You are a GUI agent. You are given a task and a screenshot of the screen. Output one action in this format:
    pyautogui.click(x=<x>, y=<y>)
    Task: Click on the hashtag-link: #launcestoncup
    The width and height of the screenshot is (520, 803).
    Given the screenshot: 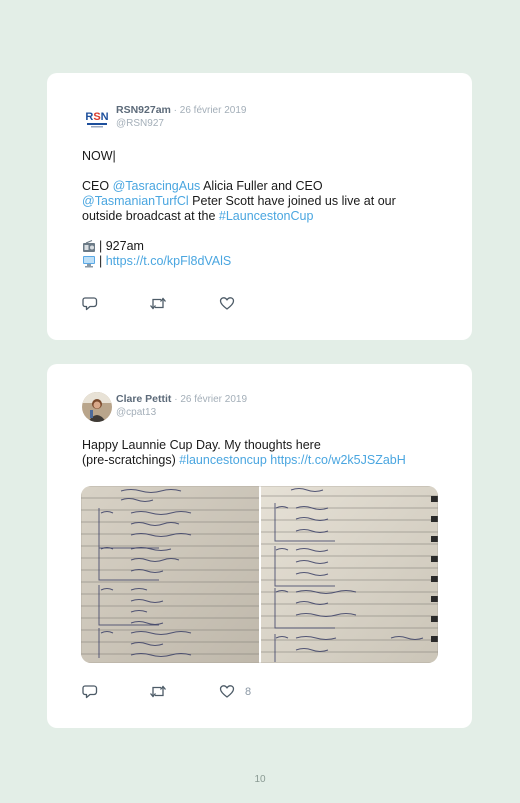 What is the action you would take?
    pyautogui.click(x=223, y=460)
    